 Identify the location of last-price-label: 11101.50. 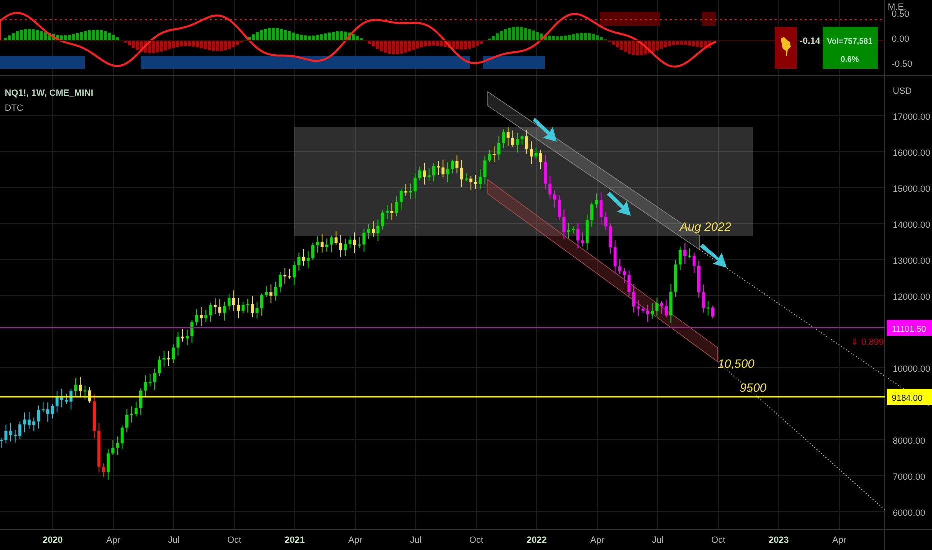
(909, 329).